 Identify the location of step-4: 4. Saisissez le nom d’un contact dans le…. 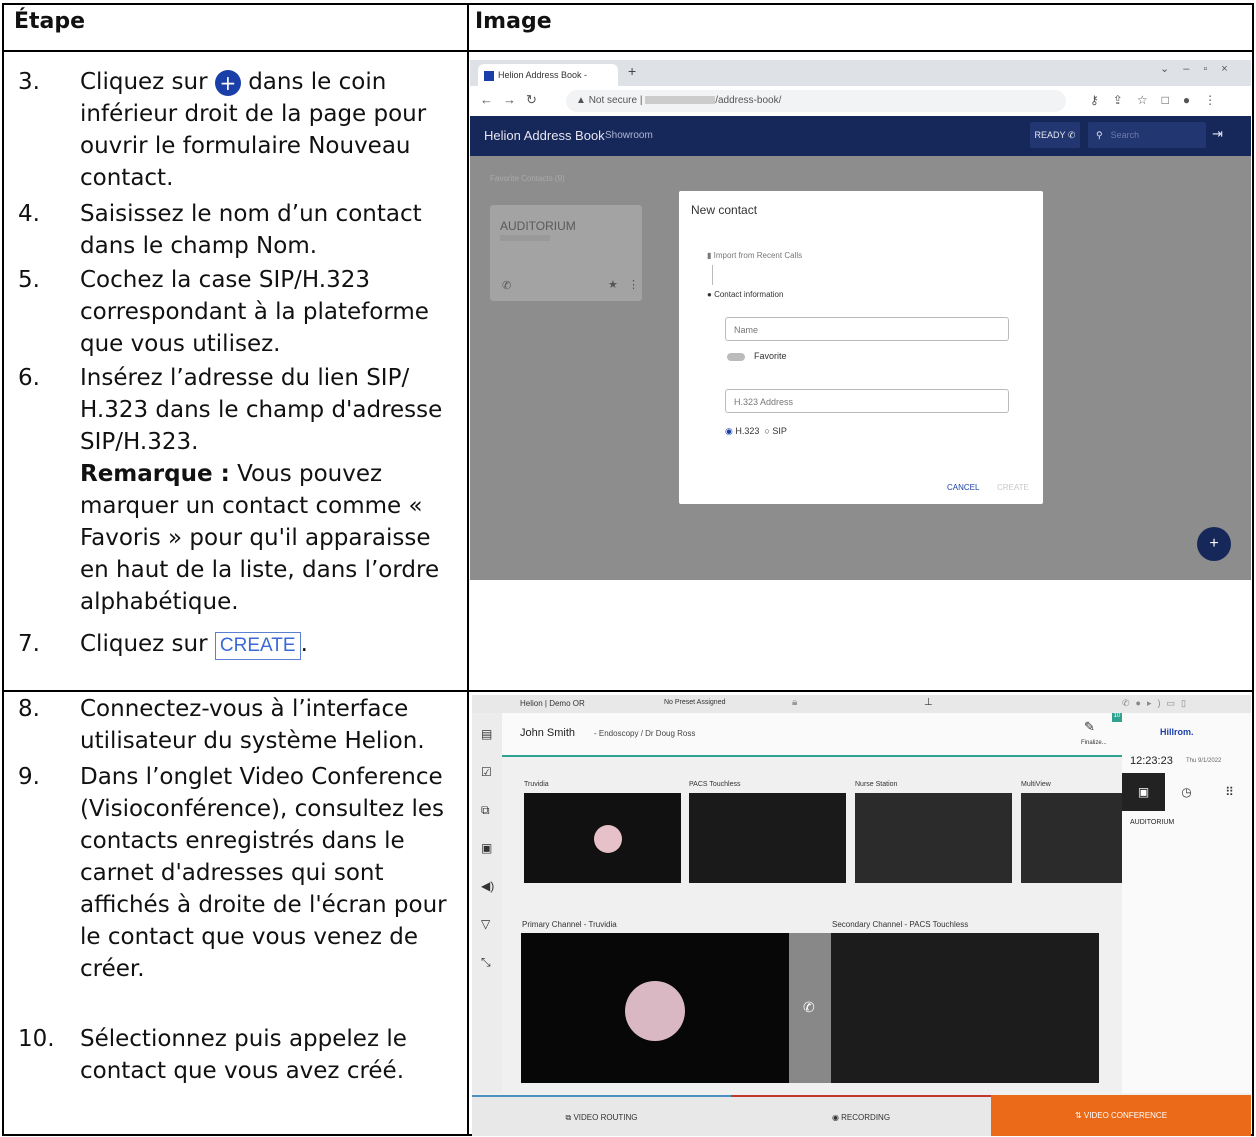
(220, 230).